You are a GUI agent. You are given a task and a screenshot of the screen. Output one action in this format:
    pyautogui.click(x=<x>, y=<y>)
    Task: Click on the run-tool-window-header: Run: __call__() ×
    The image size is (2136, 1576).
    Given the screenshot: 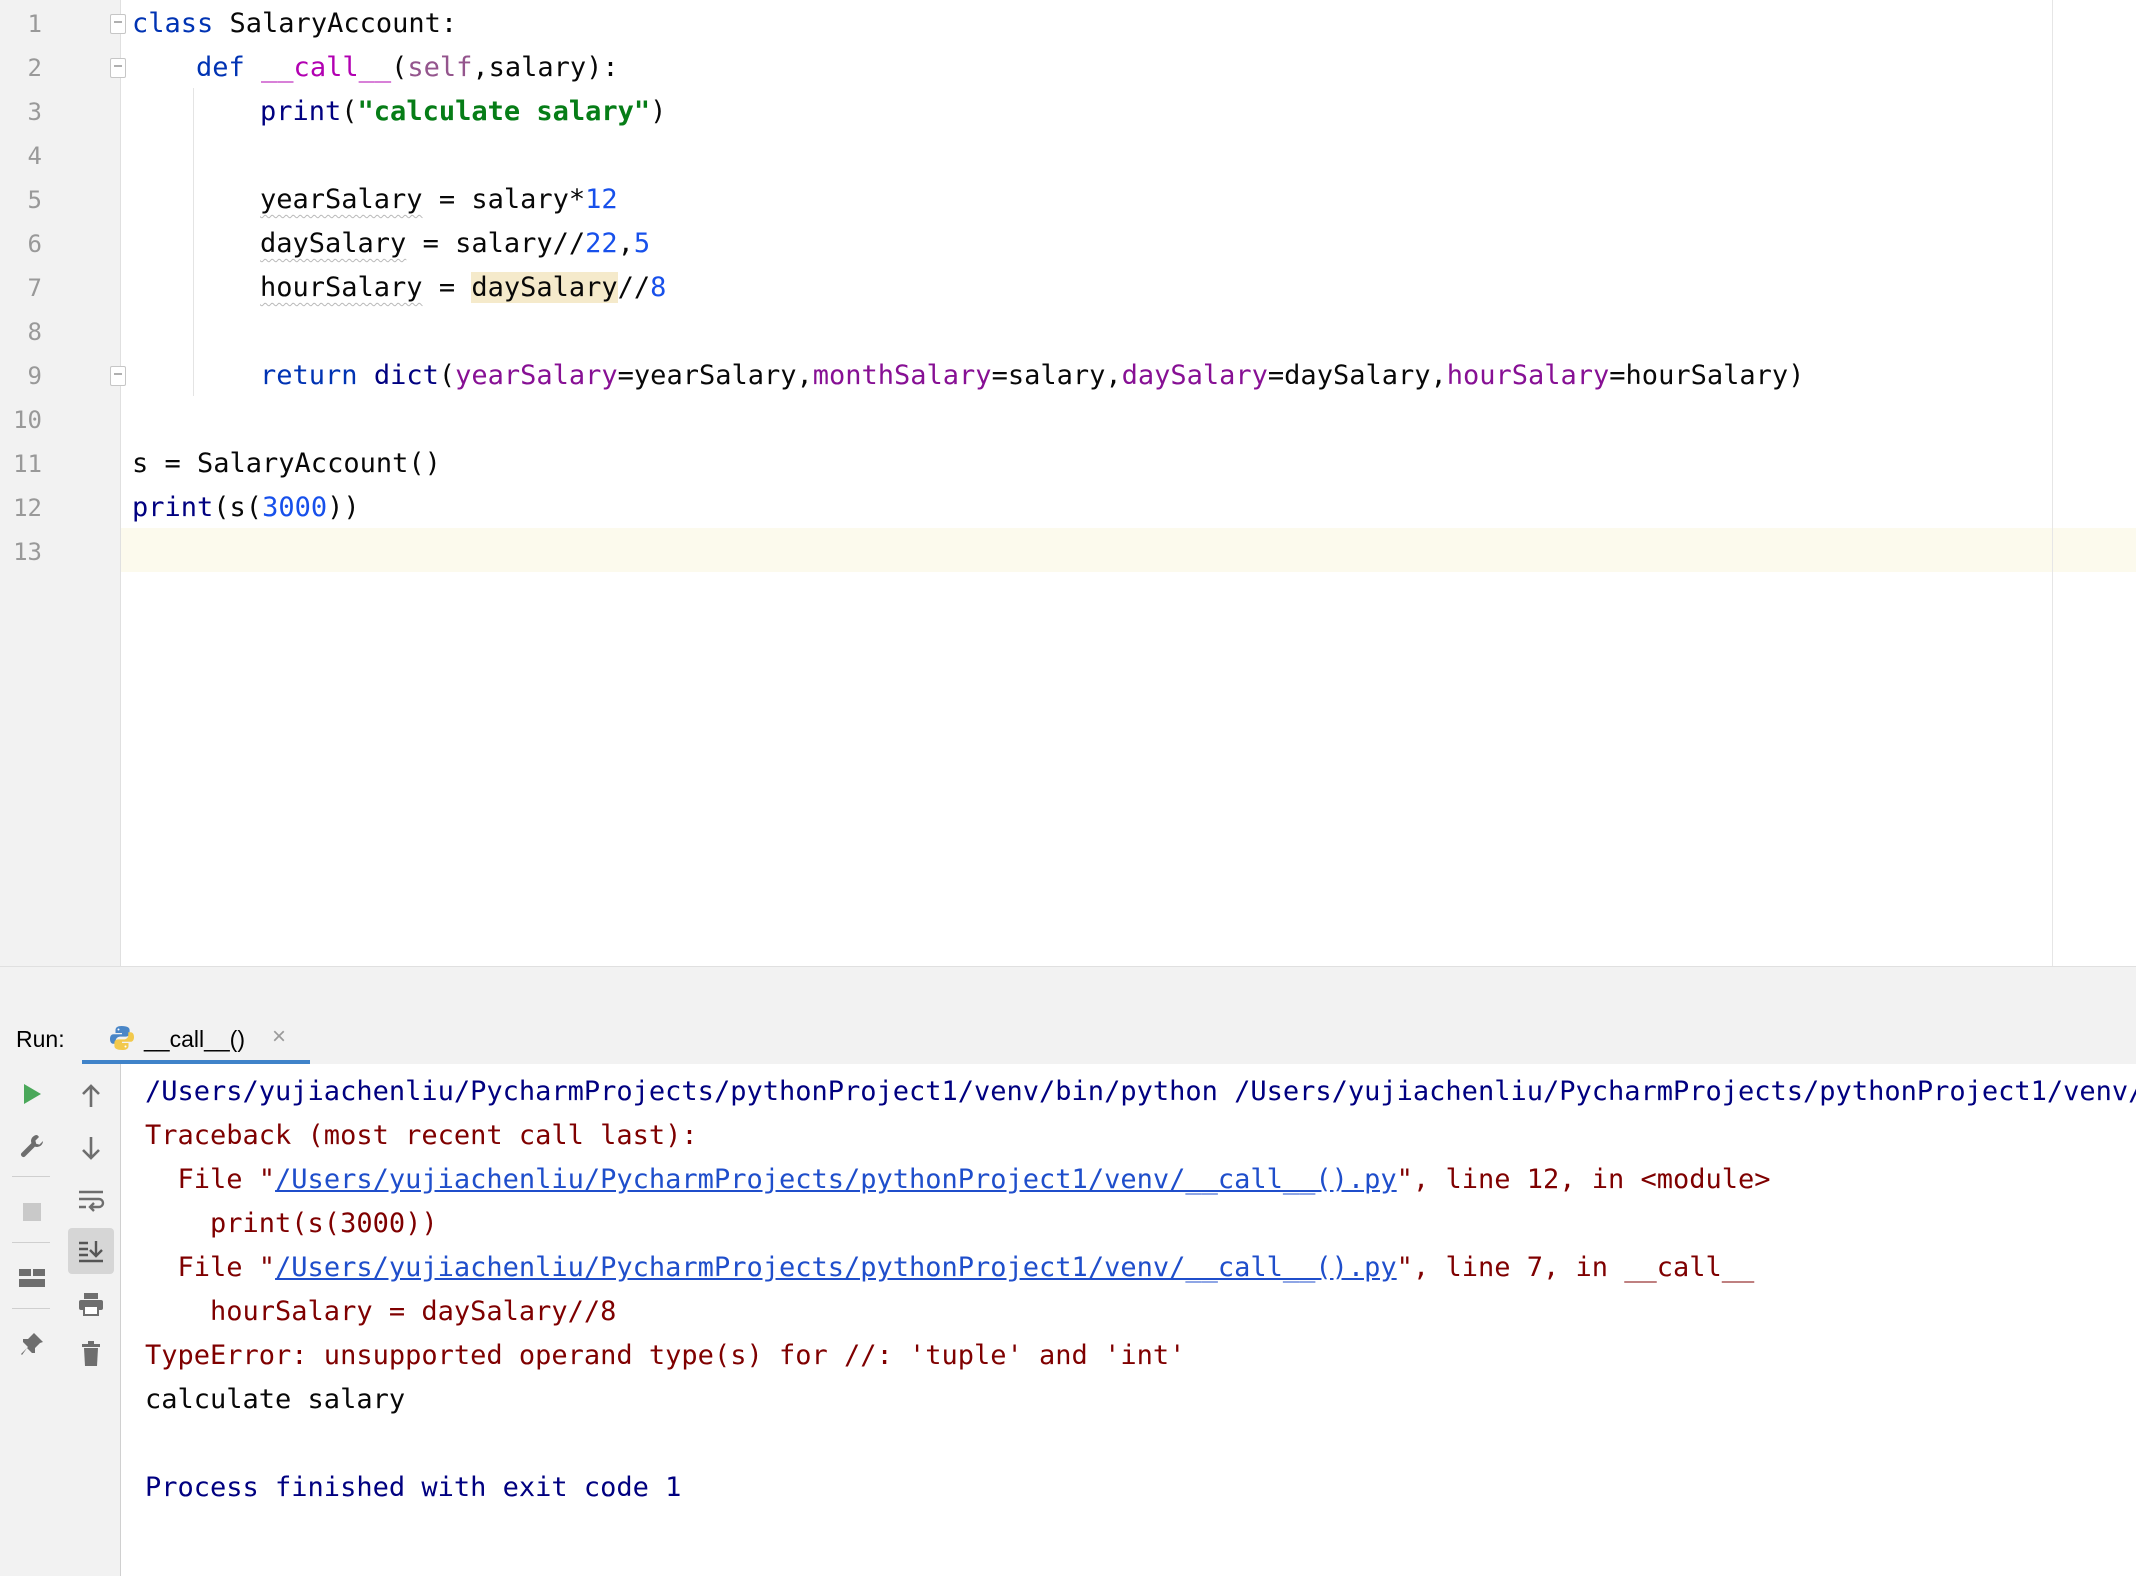 What is the action you would take?
    pyautogui.click(x=1068, y=1038)
    